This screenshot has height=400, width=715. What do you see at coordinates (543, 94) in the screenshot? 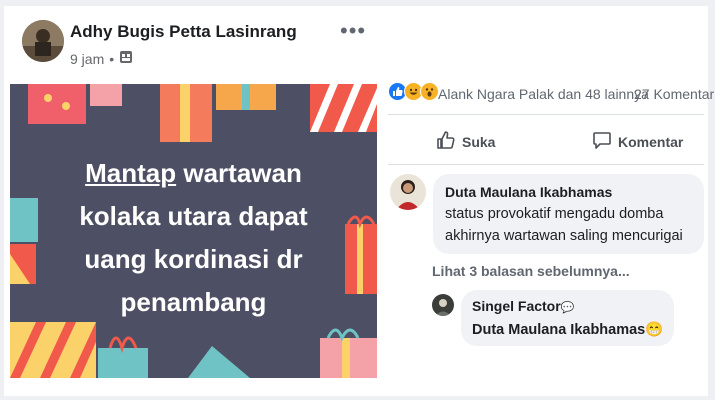
I see `reaction-summary: Alank Ngara Palak dan 48 lainnya` at bounding box center [543, 94].